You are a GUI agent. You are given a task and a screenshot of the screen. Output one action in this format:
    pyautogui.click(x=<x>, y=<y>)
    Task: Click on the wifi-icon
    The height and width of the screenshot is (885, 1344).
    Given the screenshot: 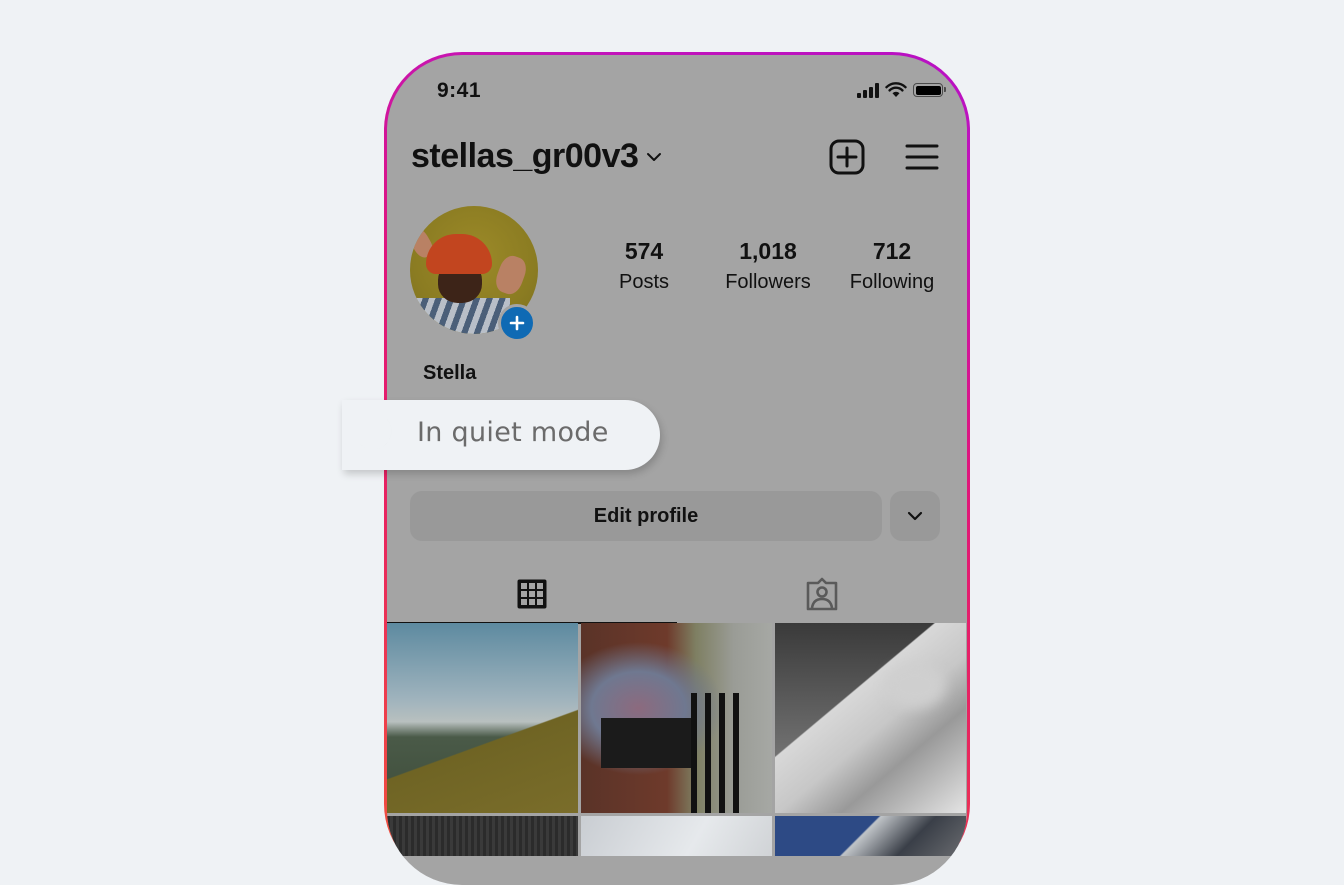 What is the action you would take?
    pyautogui.click(x=896, y=89)
    